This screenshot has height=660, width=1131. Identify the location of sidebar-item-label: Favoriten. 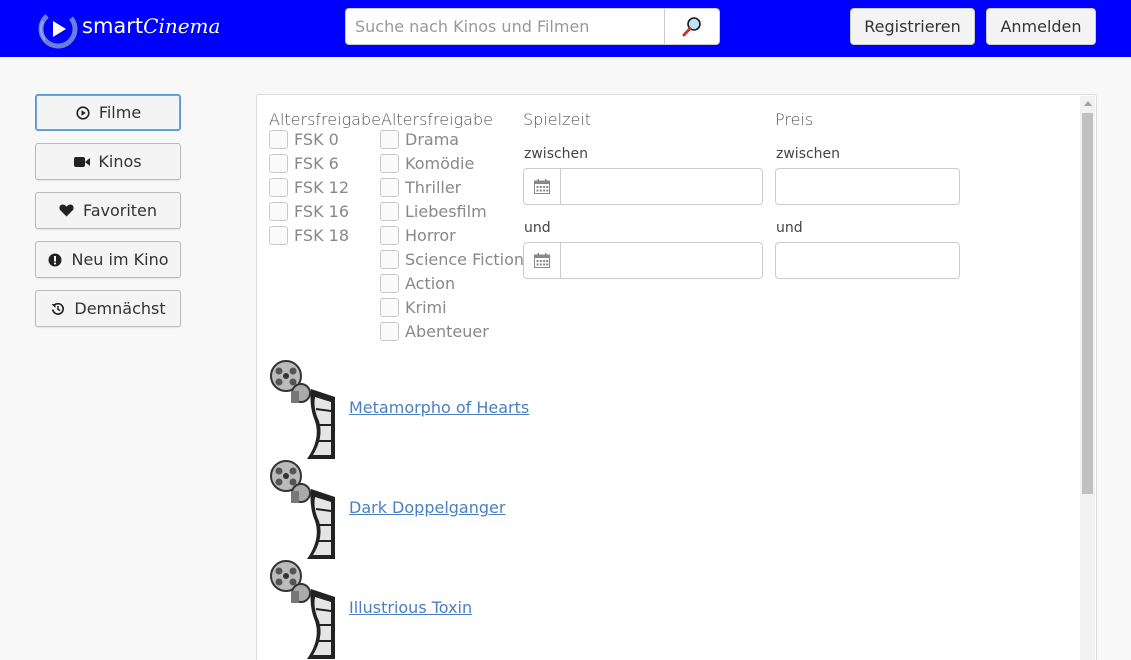
(120, 210).